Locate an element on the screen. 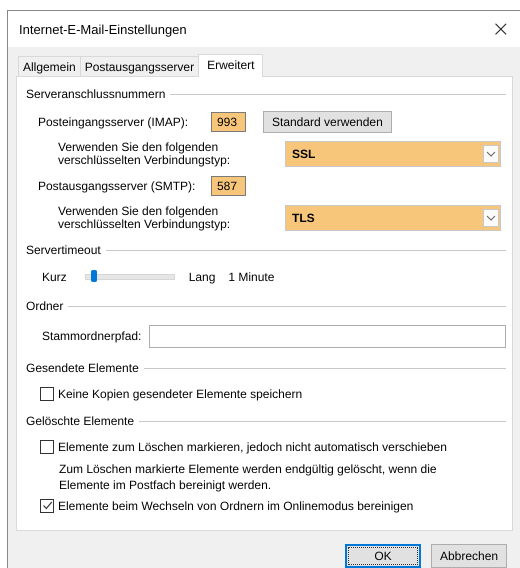 This screenshot has height=568, width=520. close-button: × is located at coordinates (501, 29).